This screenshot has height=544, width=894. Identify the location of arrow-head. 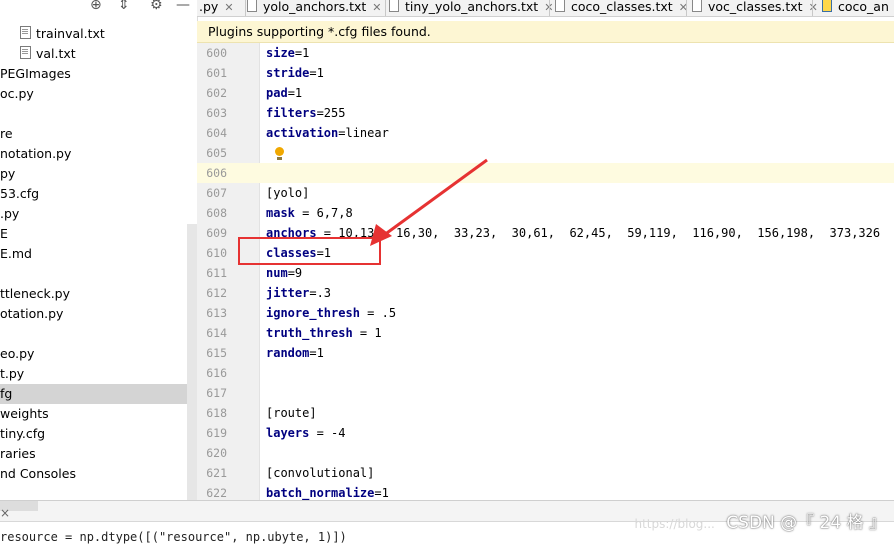
(381, 235).